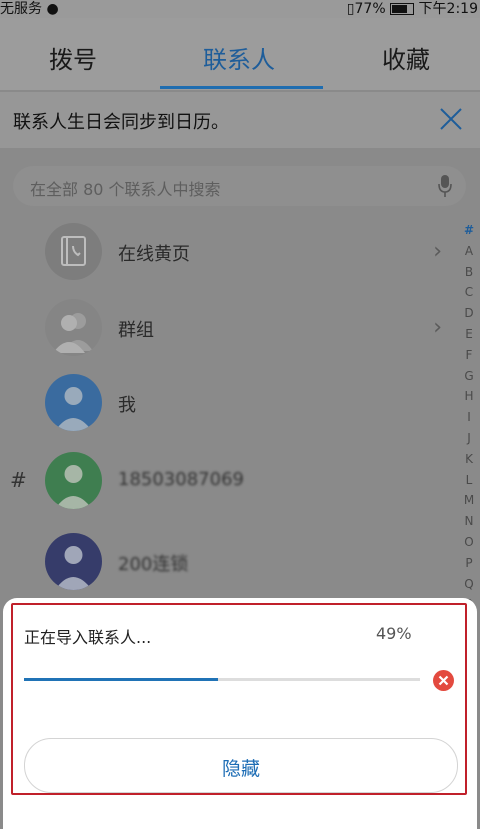 Image resolution: width=480 pixels, height=829 pixels. Describe the element at coordinates (402, 9) in the screenshot. I see `battery-icon` at that location.